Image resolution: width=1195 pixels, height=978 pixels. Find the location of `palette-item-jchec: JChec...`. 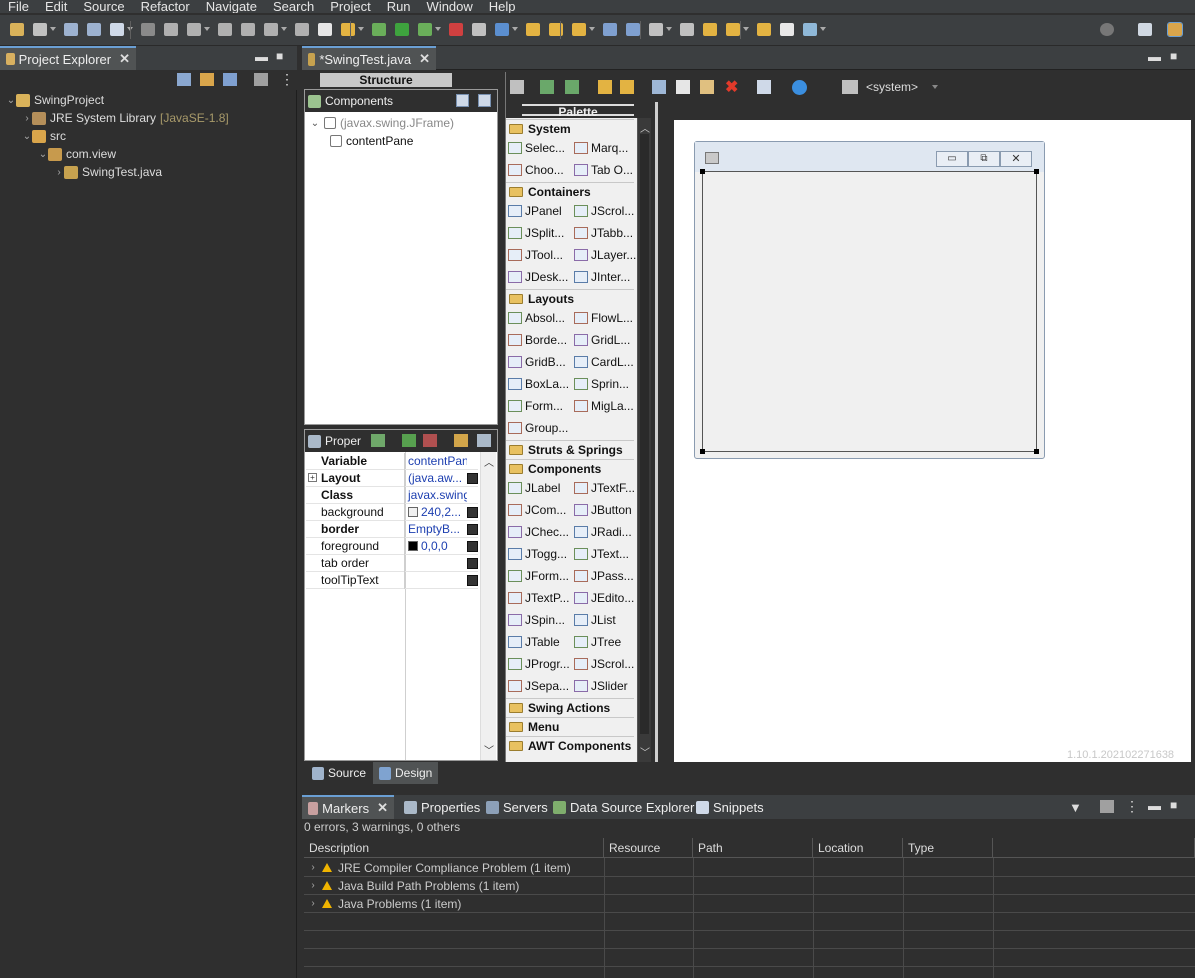

palette-item-jchec: JChec... is located at coordinates (540, 532).